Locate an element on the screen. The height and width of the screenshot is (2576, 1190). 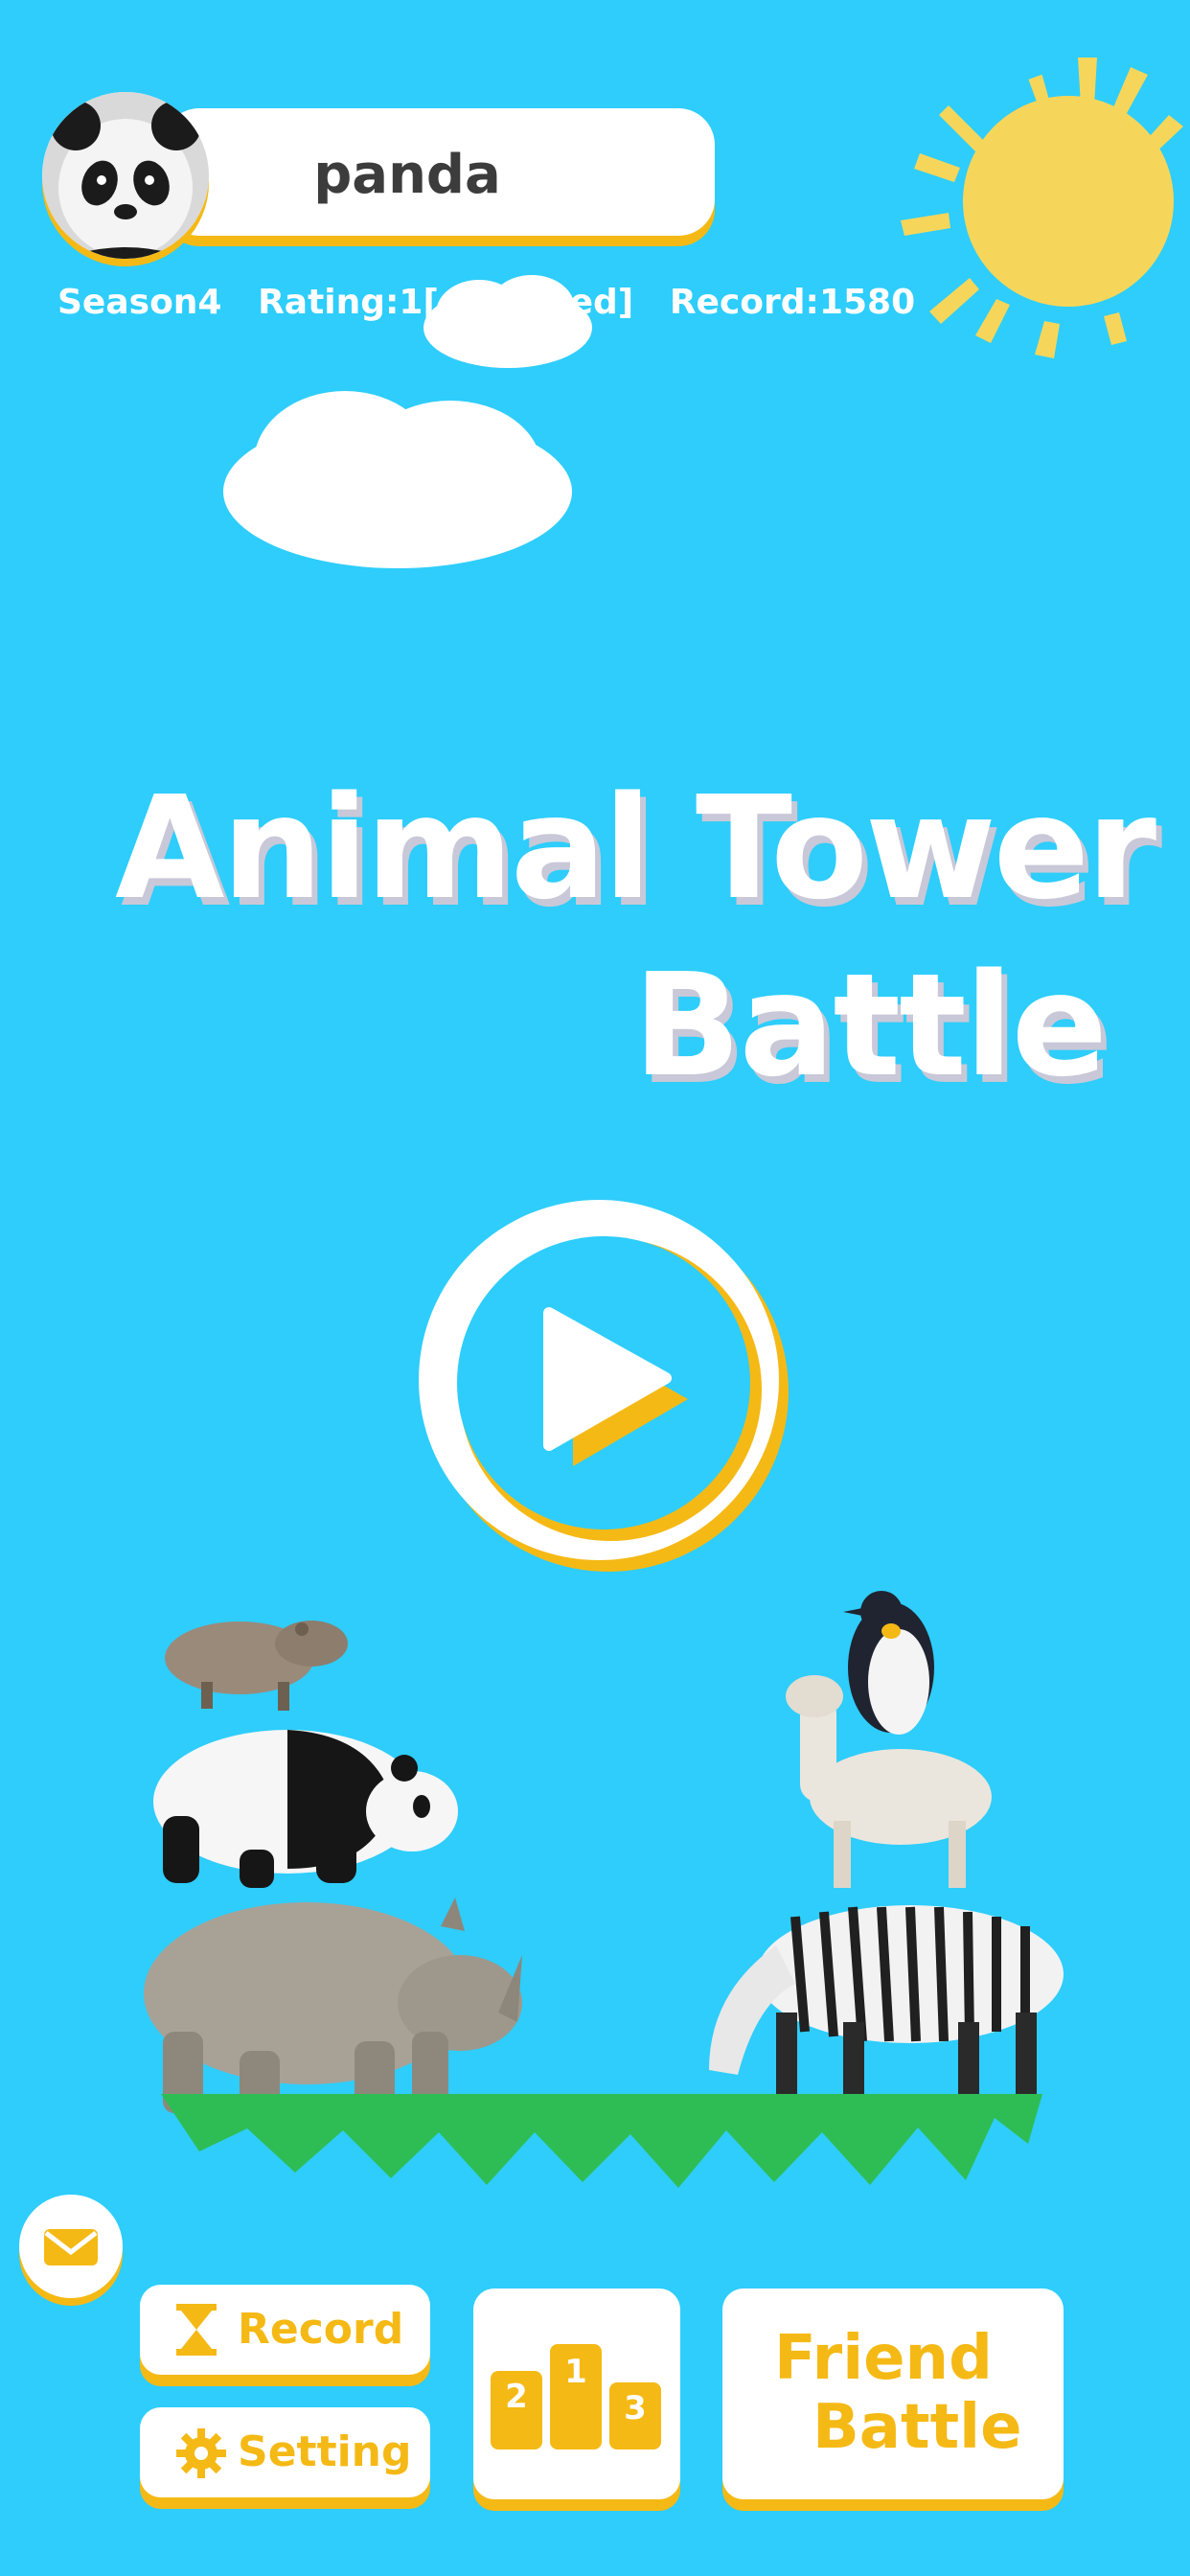
podium-rank-2: 2 is located at coordinates (516, 2397).